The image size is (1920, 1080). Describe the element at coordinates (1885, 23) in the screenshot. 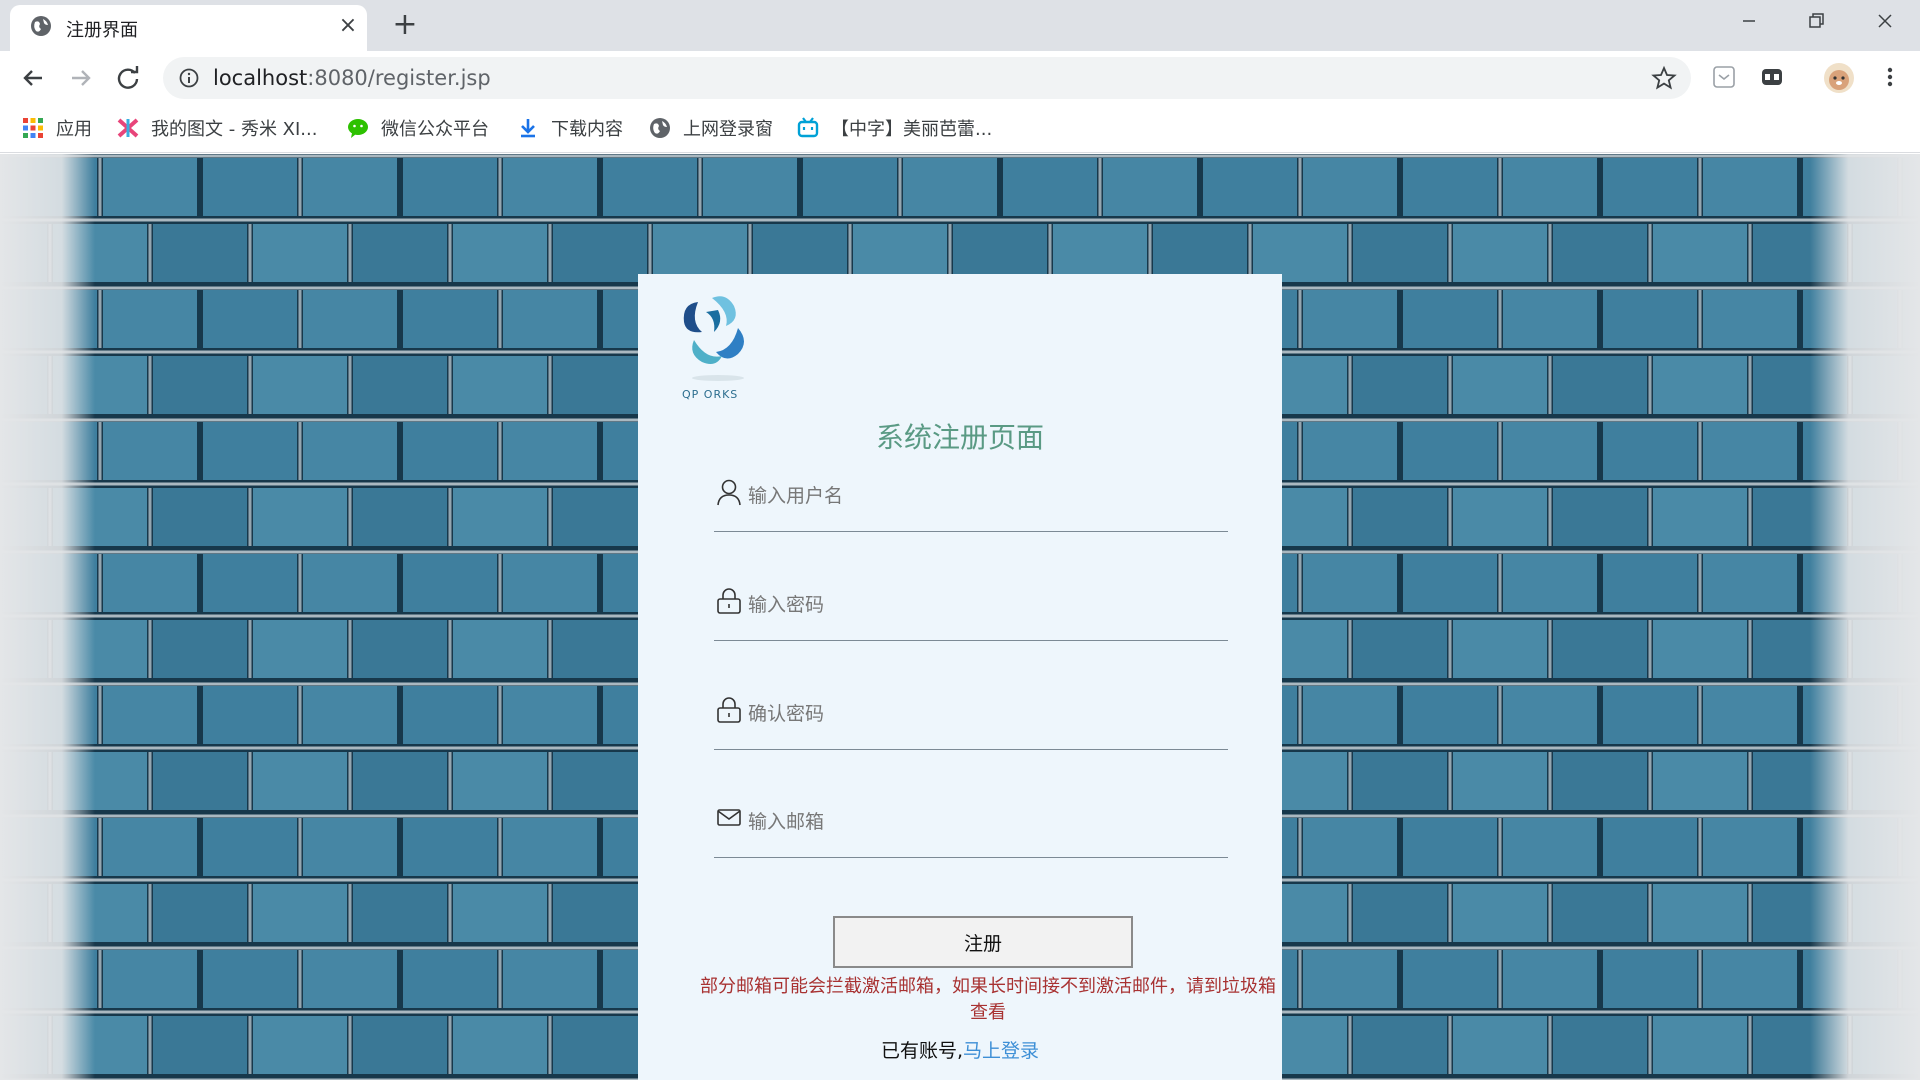

I see `close-window-icon` at that location.